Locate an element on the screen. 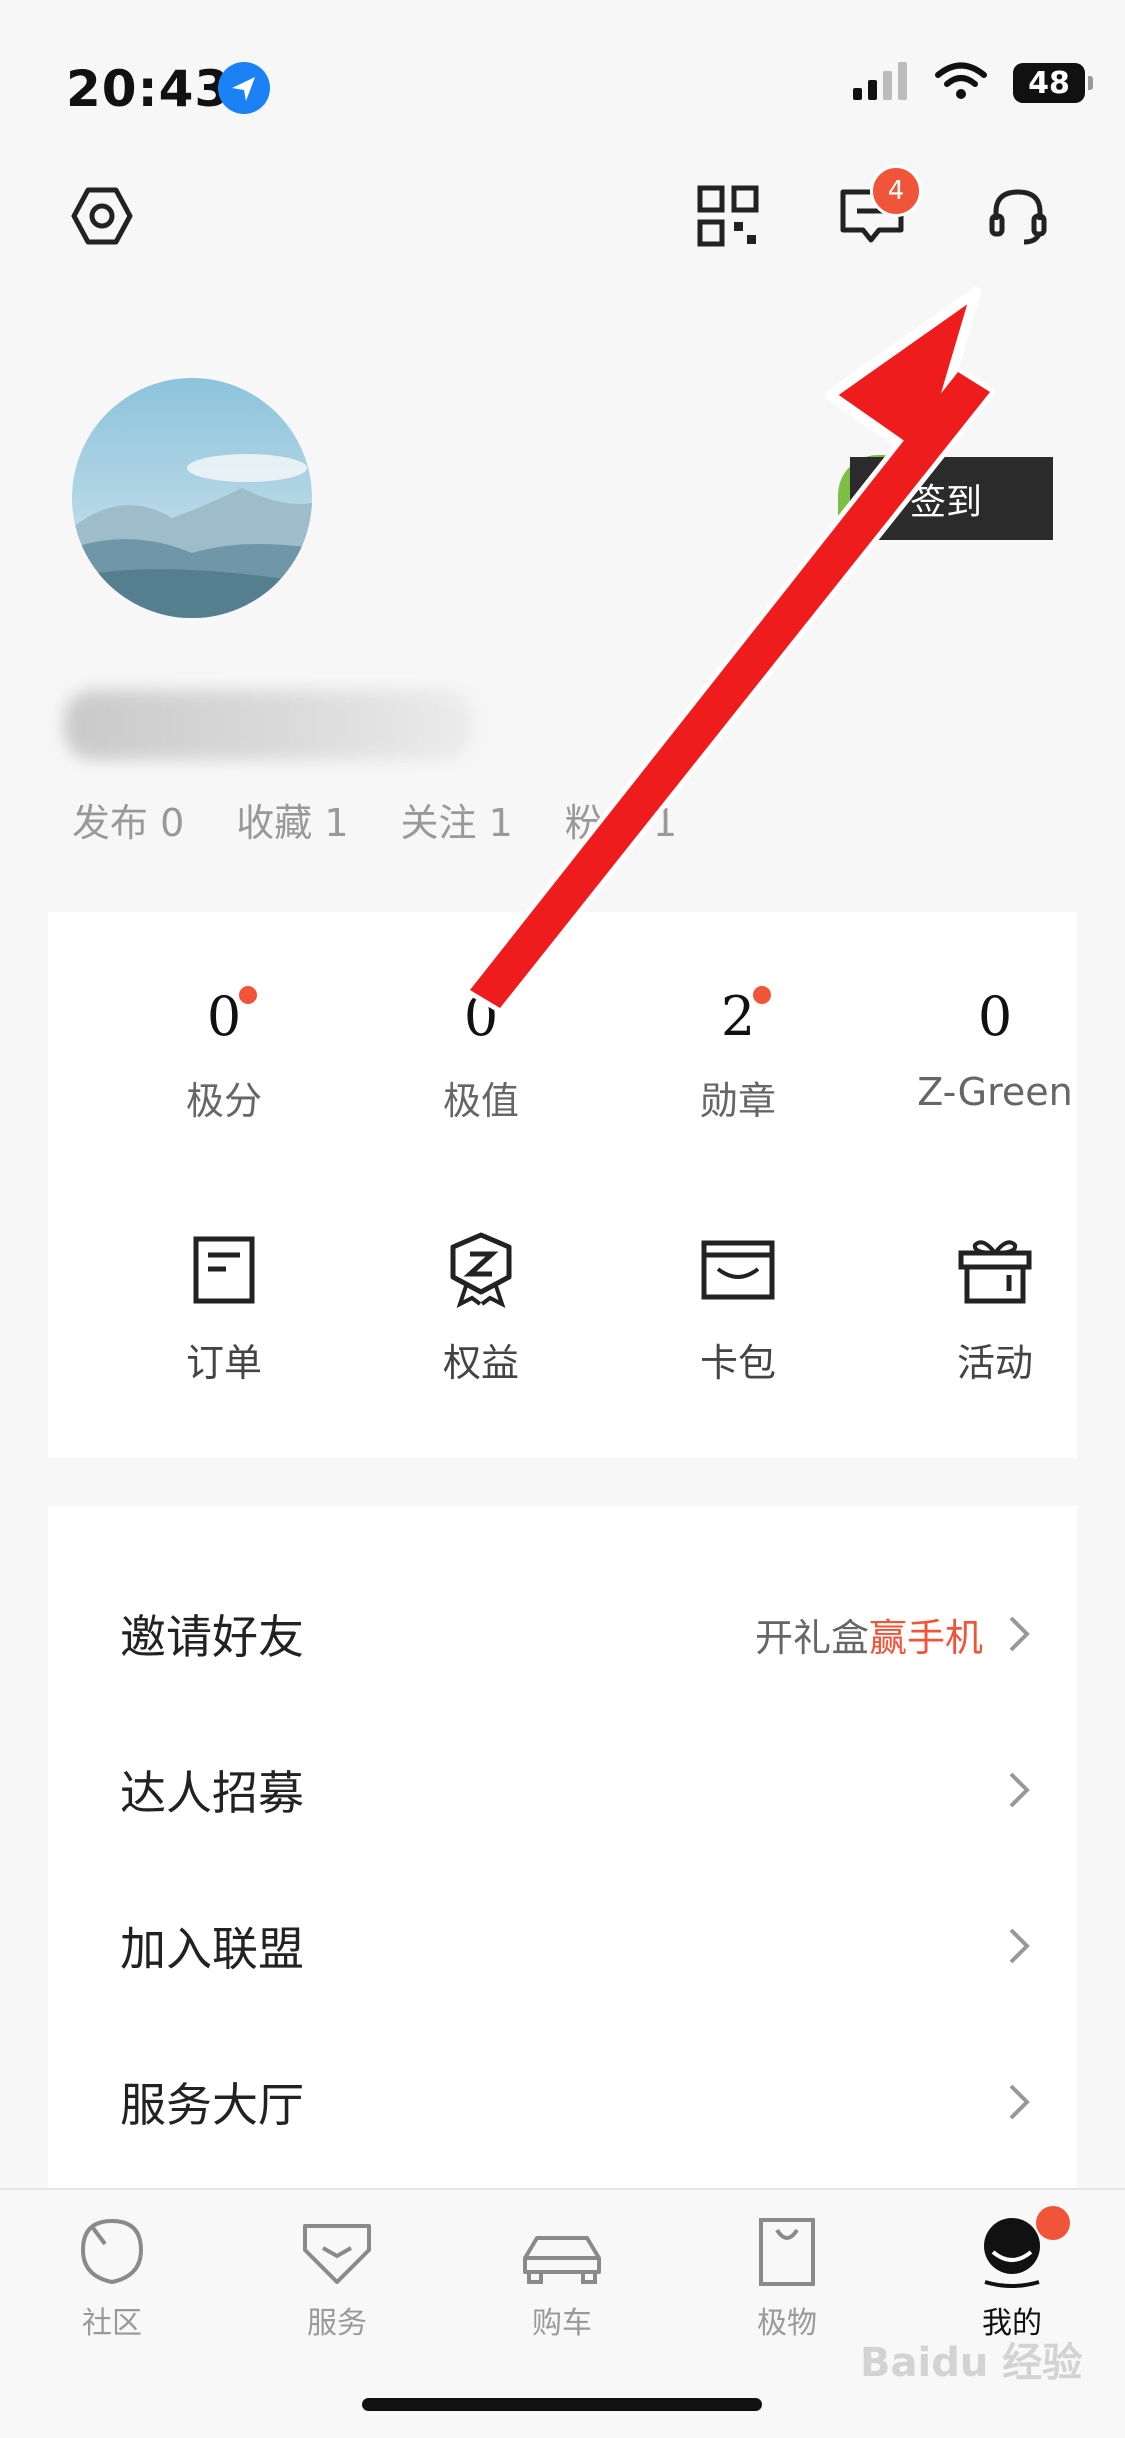  watermark: Baidu 经验 is located at coordinates (971, 2363).